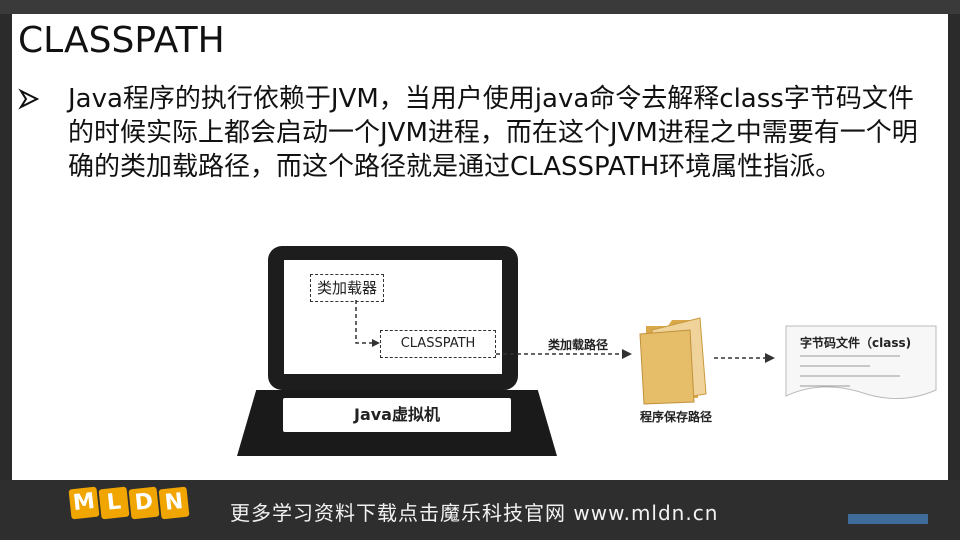 The width and height of the screenshot is (960, 540). I want to click on laptop-screen, so click(393, 318).